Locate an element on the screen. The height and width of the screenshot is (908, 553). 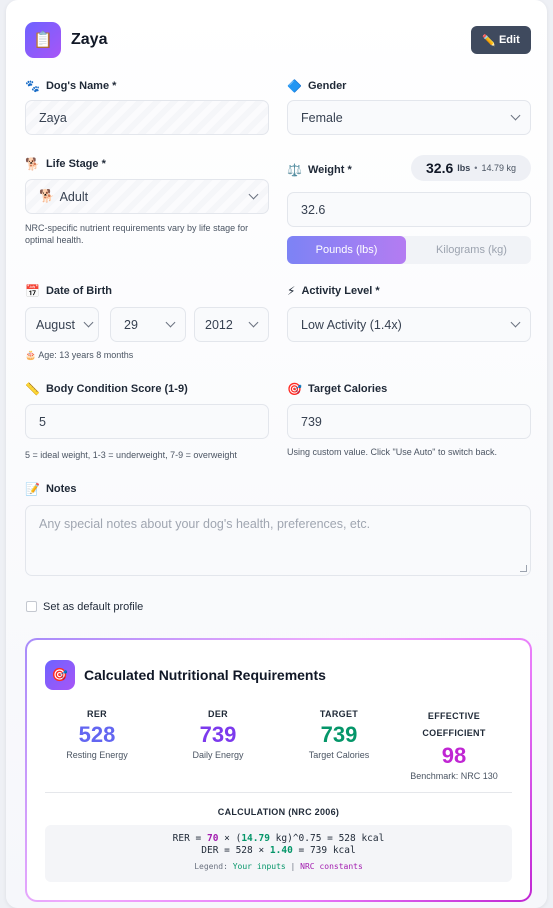
results-title: Calculated Nutritional Requirements is located at coordinates (205, 675).